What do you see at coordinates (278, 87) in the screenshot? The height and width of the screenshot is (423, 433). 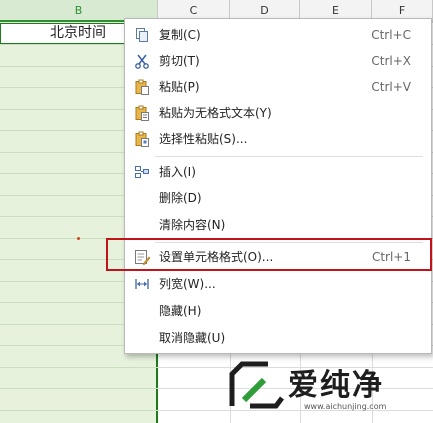 I see `menu-item-paste: 粘贴(P) Ctrl+V` at bounding box center [278, 87].